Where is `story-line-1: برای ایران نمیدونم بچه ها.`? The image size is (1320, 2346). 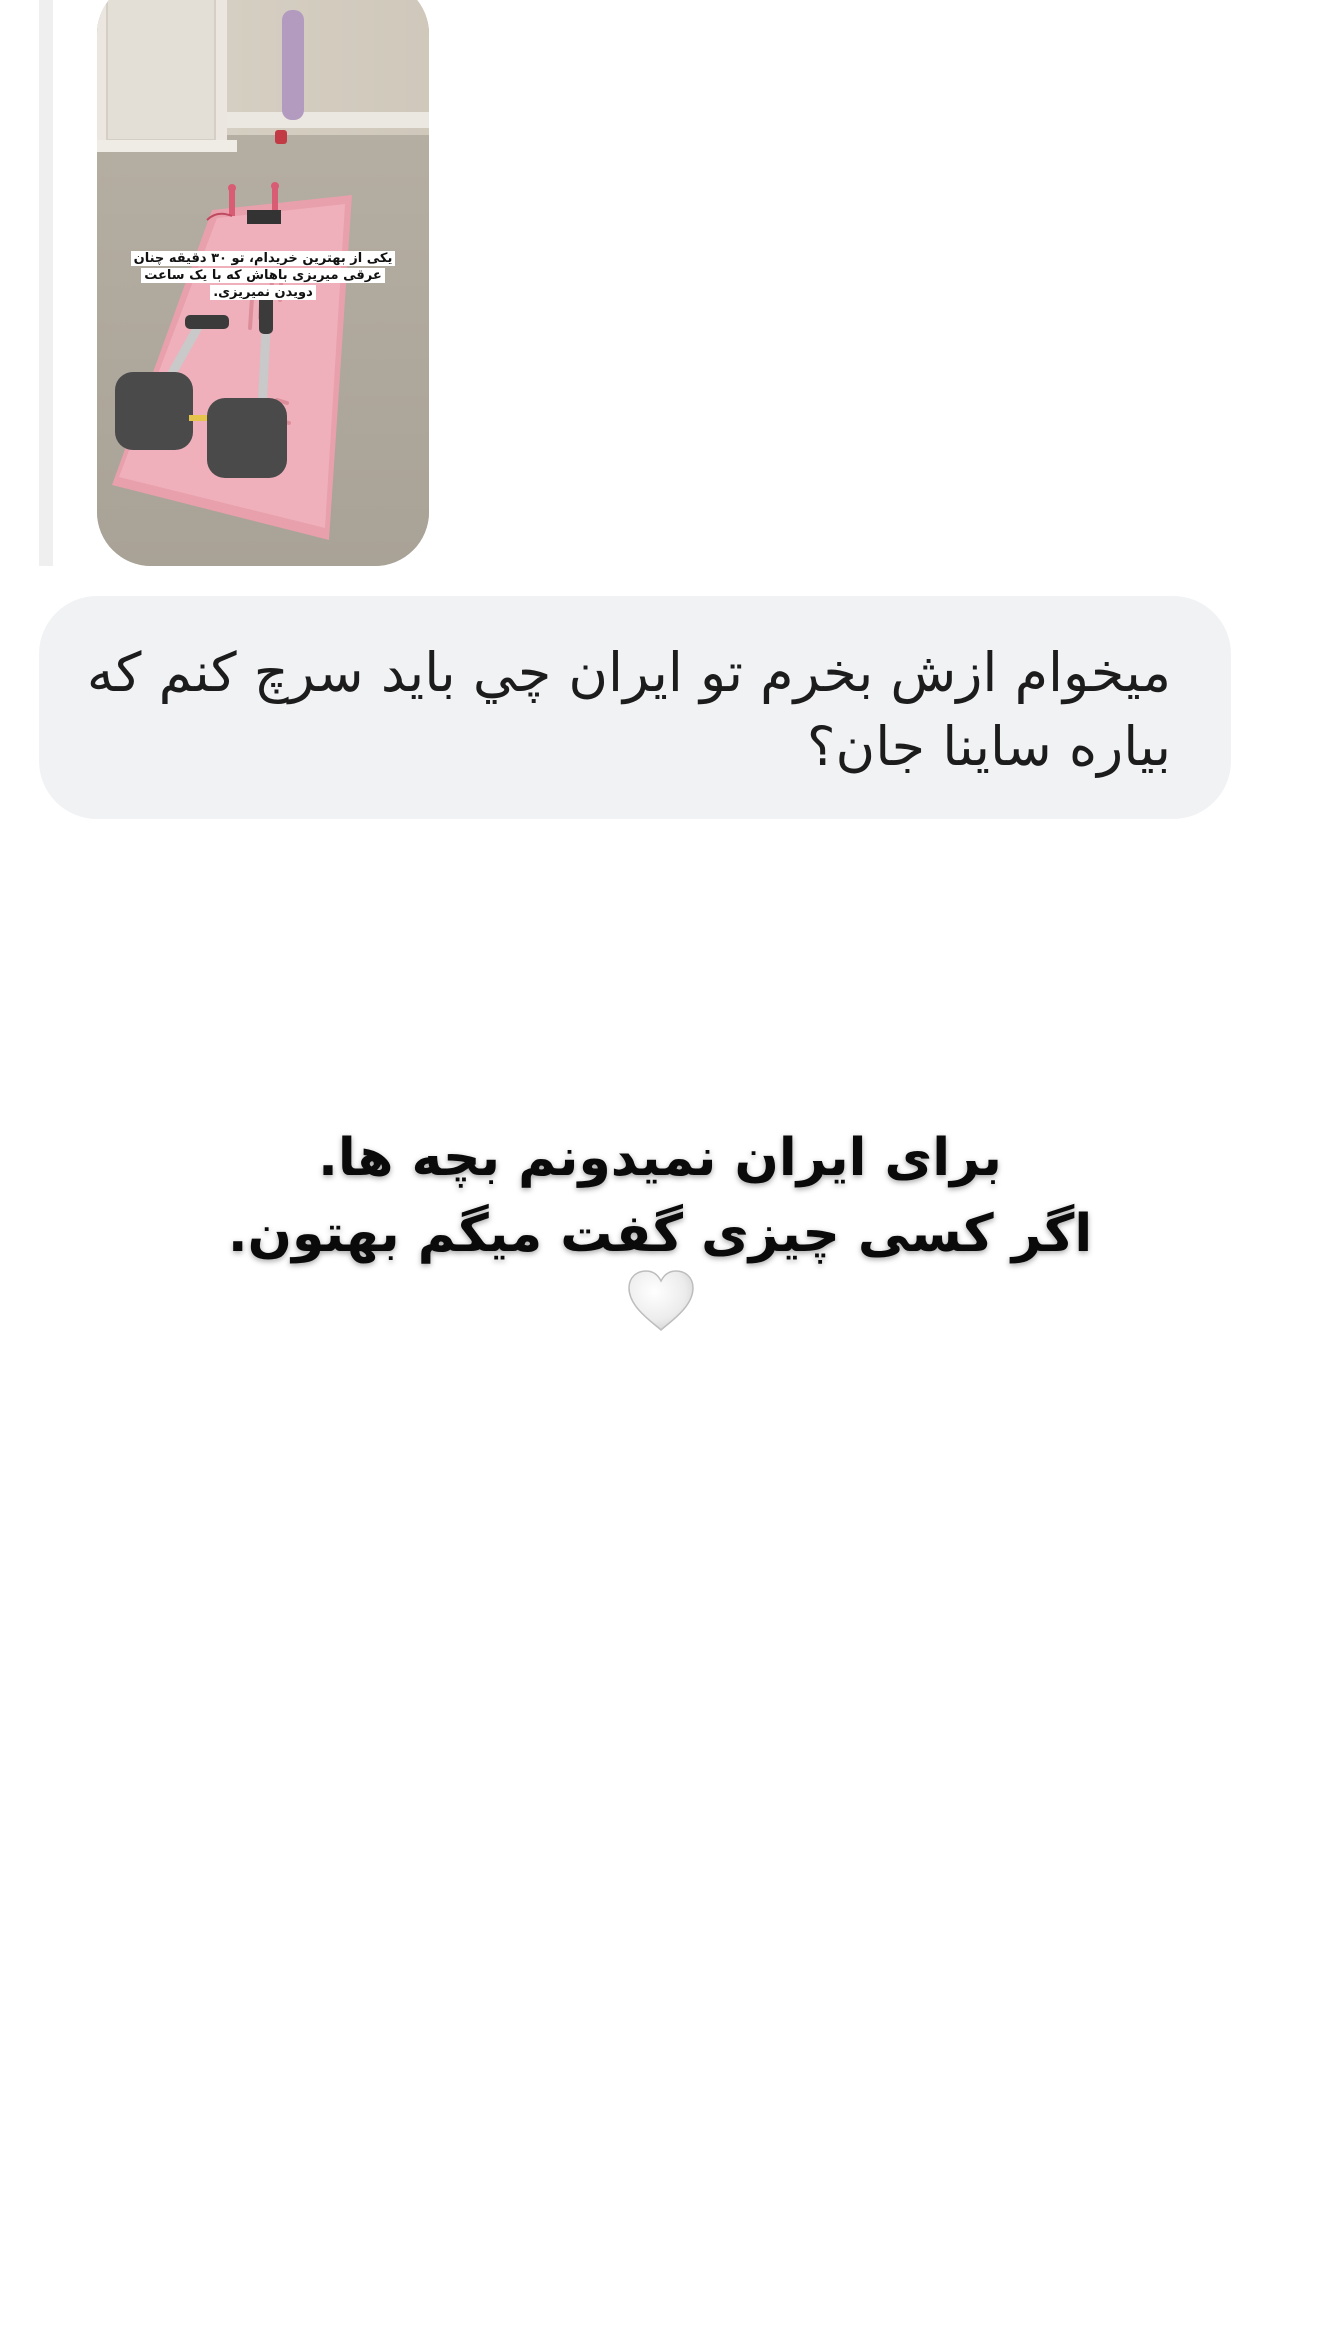
story-line-1: برای ایران نمیدونم بچه ها. is located at coordinates (660, 1158).